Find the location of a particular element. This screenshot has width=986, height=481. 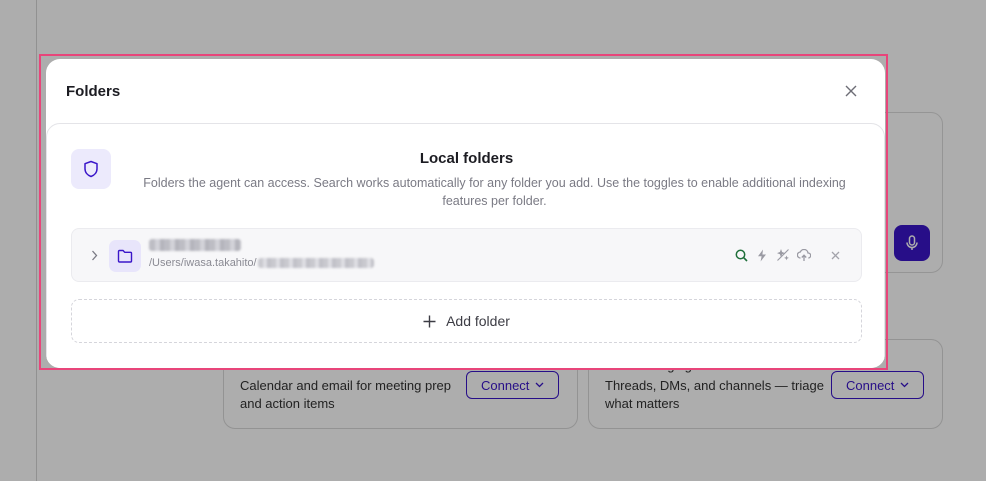

search-toggle is located at coordinates (741, 255).